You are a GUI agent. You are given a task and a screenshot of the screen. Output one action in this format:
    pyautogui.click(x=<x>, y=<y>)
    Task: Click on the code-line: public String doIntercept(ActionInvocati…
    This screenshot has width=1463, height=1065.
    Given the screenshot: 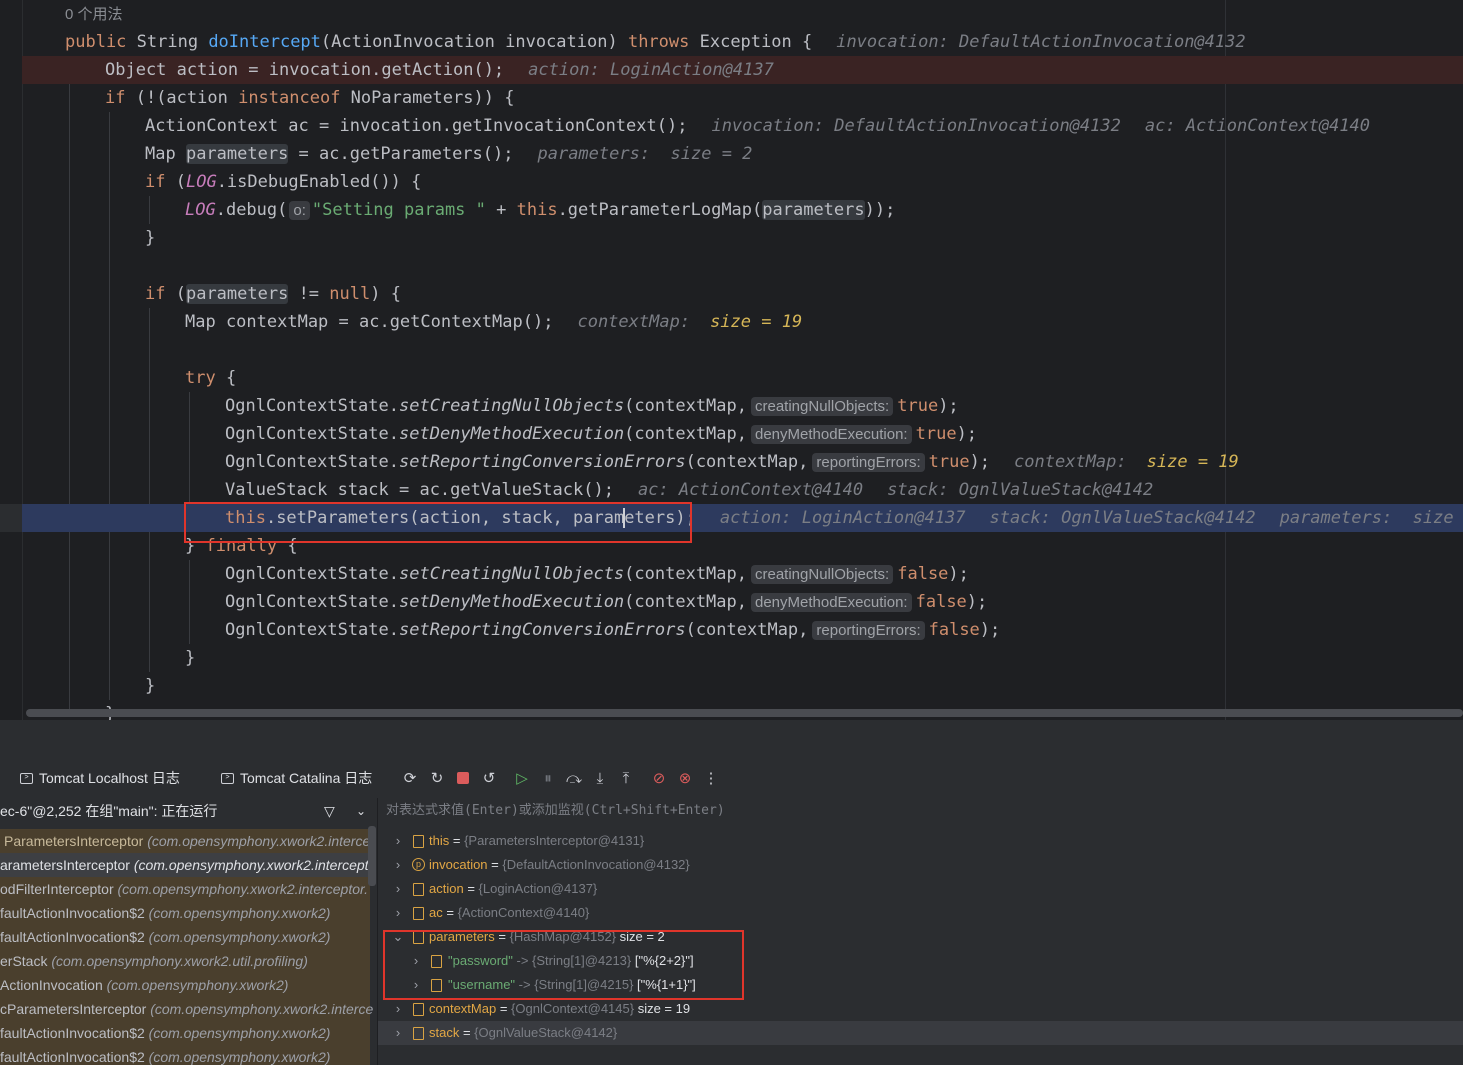 What is the action you would take?
    pyautogui.click(x=731, y=42)
    